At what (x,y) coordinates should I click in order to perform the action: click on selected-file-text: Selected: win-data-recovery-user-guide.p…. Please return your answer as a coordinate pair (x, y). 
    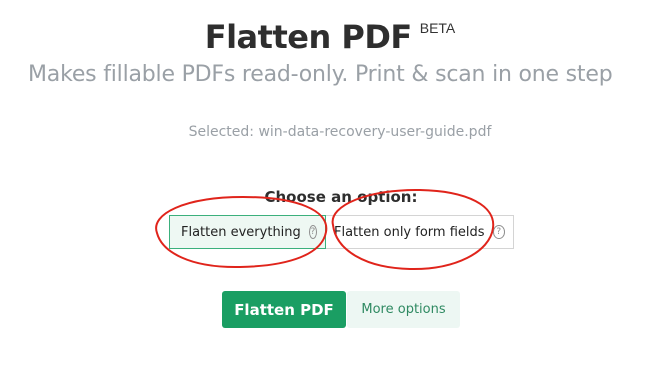
    Looking at the image, I should click on (340, 132).